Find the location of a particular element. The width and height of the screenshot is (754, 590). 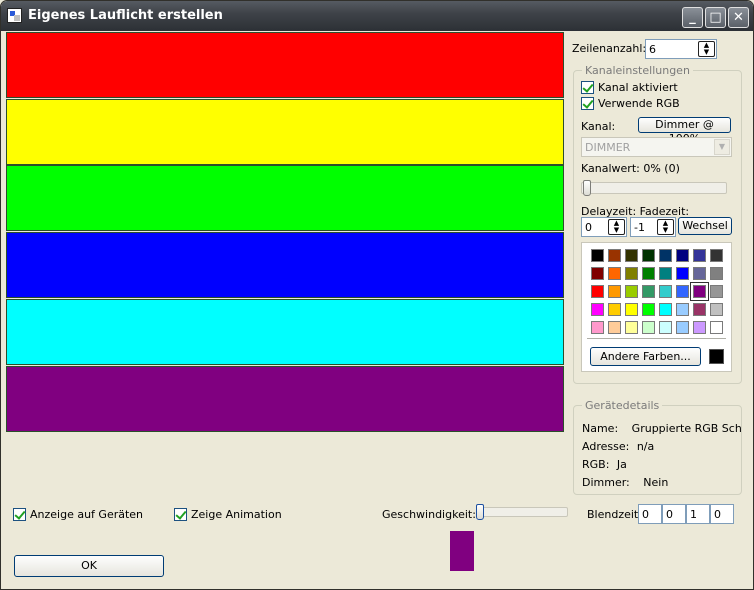

channel-select-value: DIMMER is located at coordinates (608, 147).